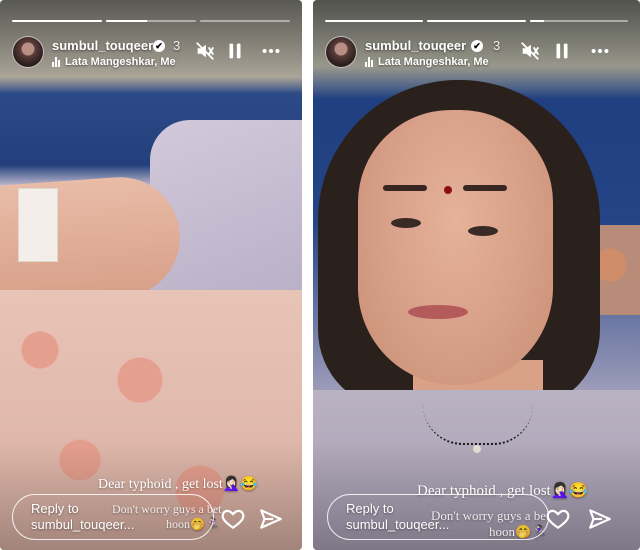 The height and width of the screenshot is (550, 640). I want to click on bandage-tape, so click(38, 225).